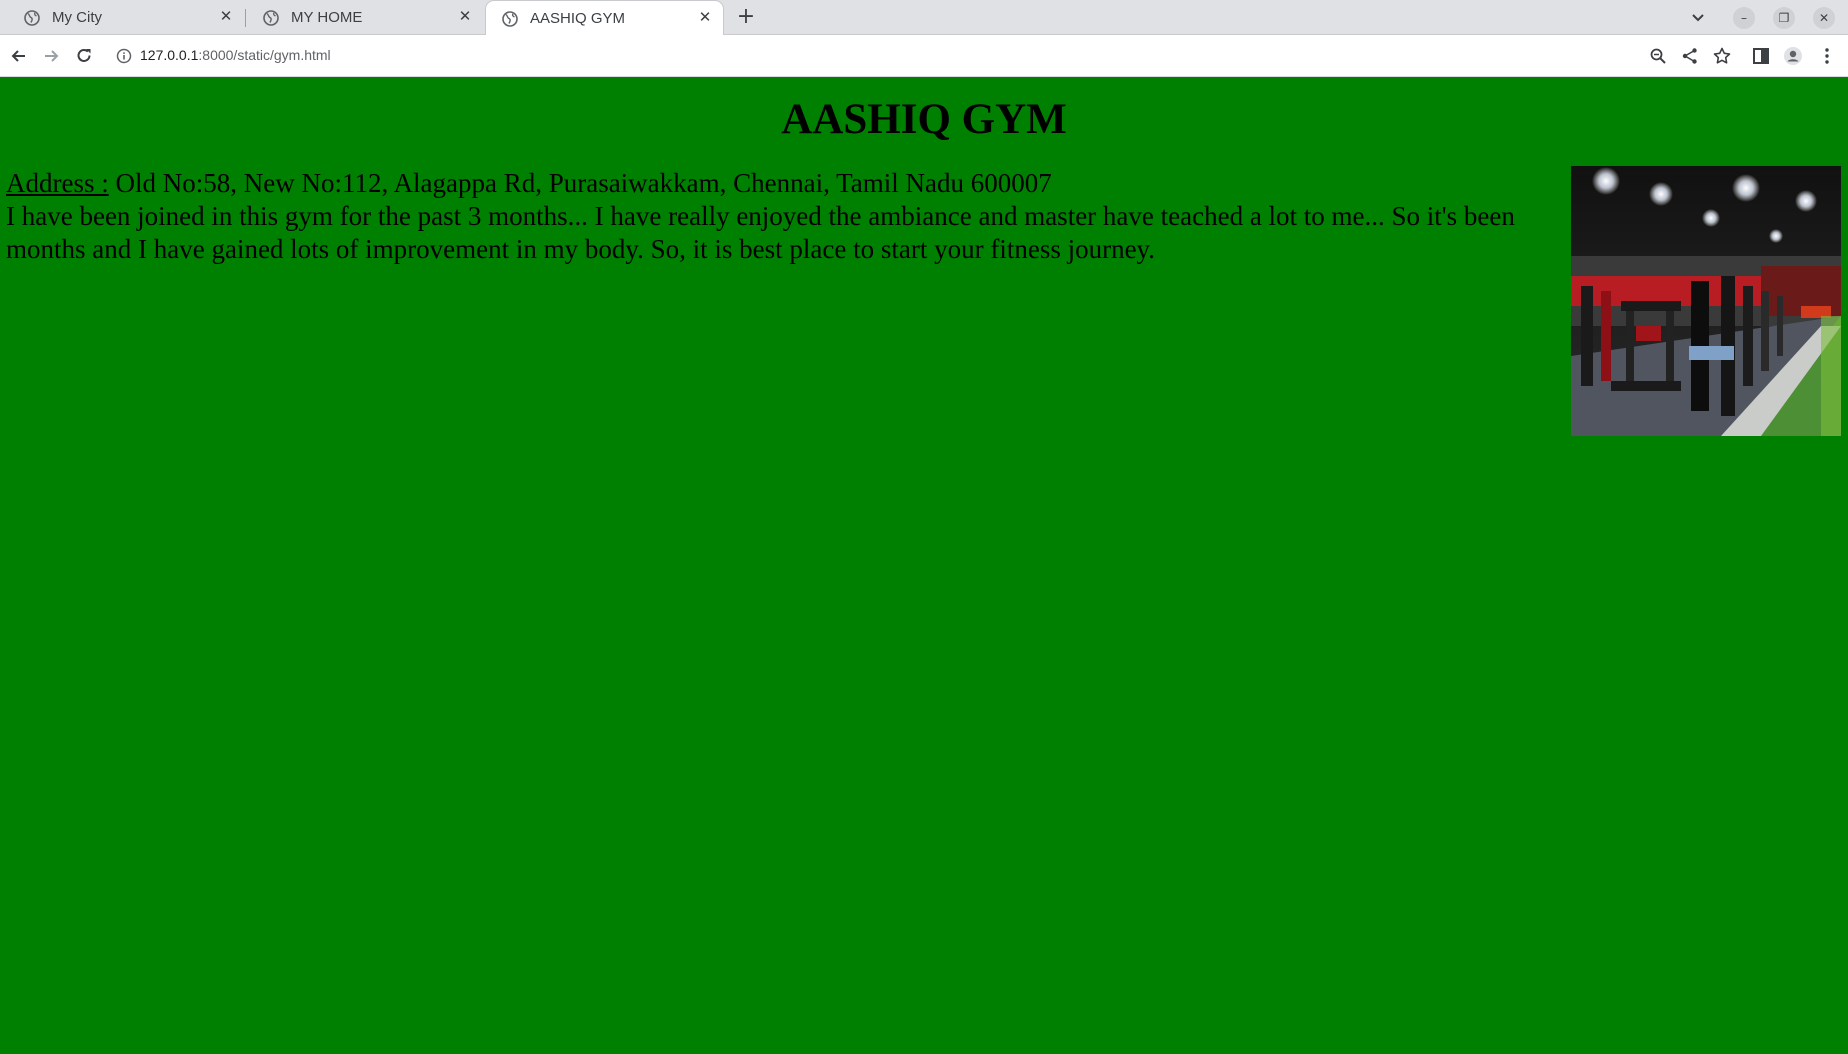 This screenshot has width=1848, height=1054. Describe the element at coordinates (84, 56) in the screenshot. I see `reload-icon` at that location.